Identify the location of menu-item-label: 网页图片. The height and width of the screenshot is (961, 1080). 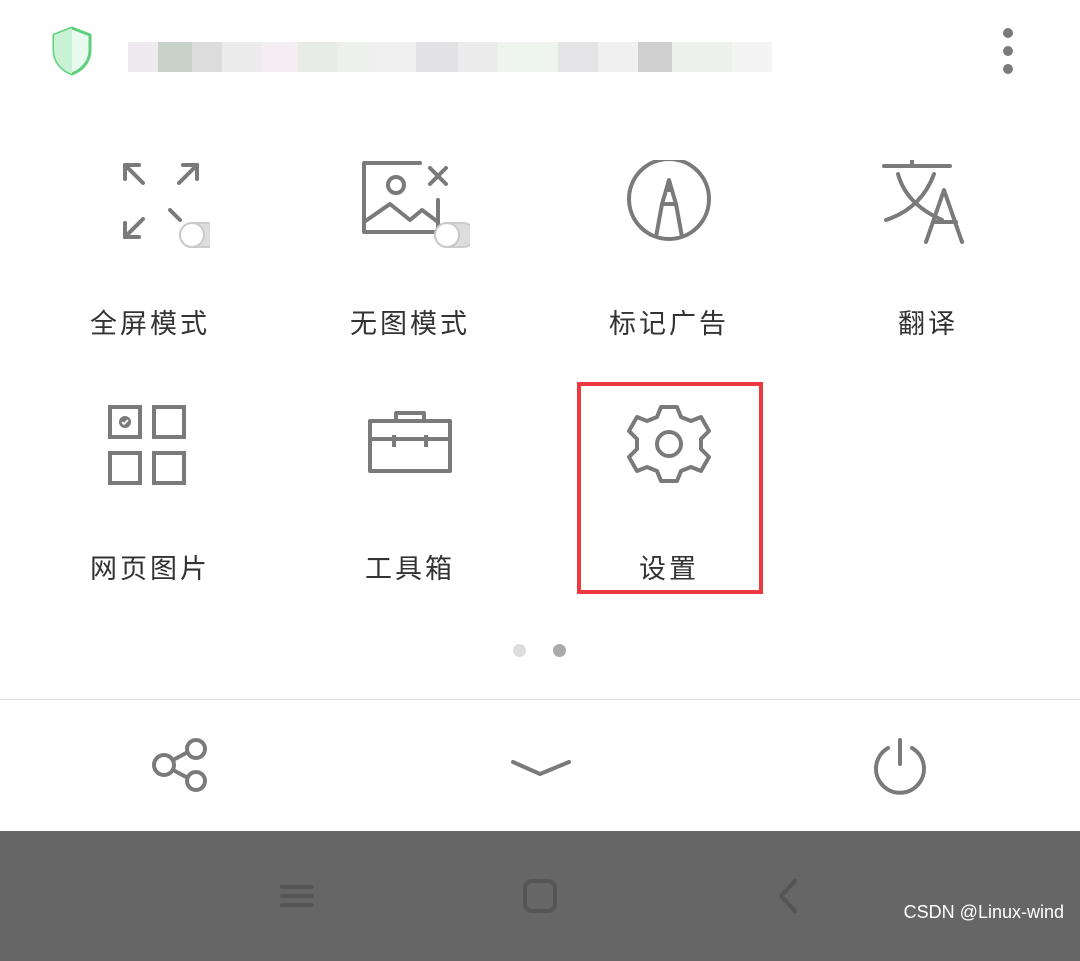
(150, 569).